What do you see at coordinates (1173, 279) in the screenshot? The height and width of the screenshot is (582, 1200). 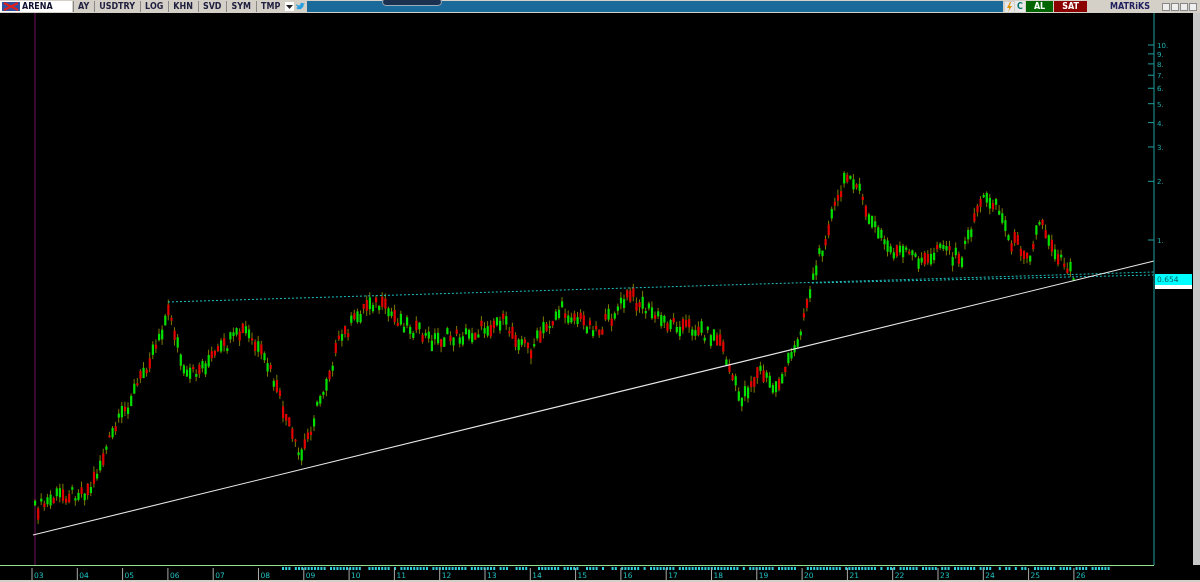 I see `last-price-badge` at bounding box center [1173, 279].